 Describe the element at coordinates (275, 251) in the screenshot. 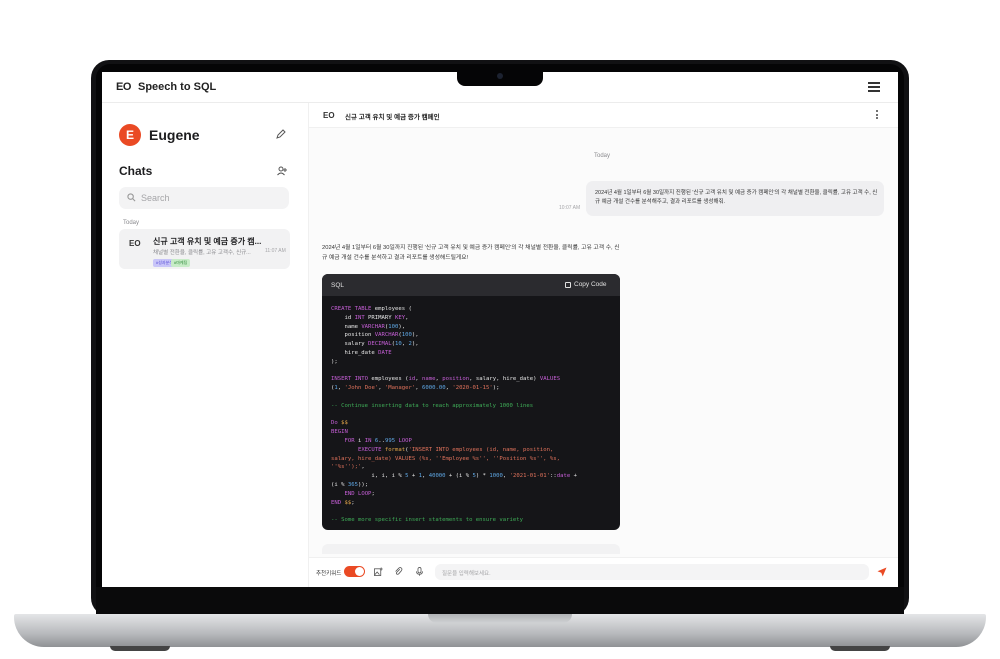

I see `chat-item-time: 11:07 AM` at that location.